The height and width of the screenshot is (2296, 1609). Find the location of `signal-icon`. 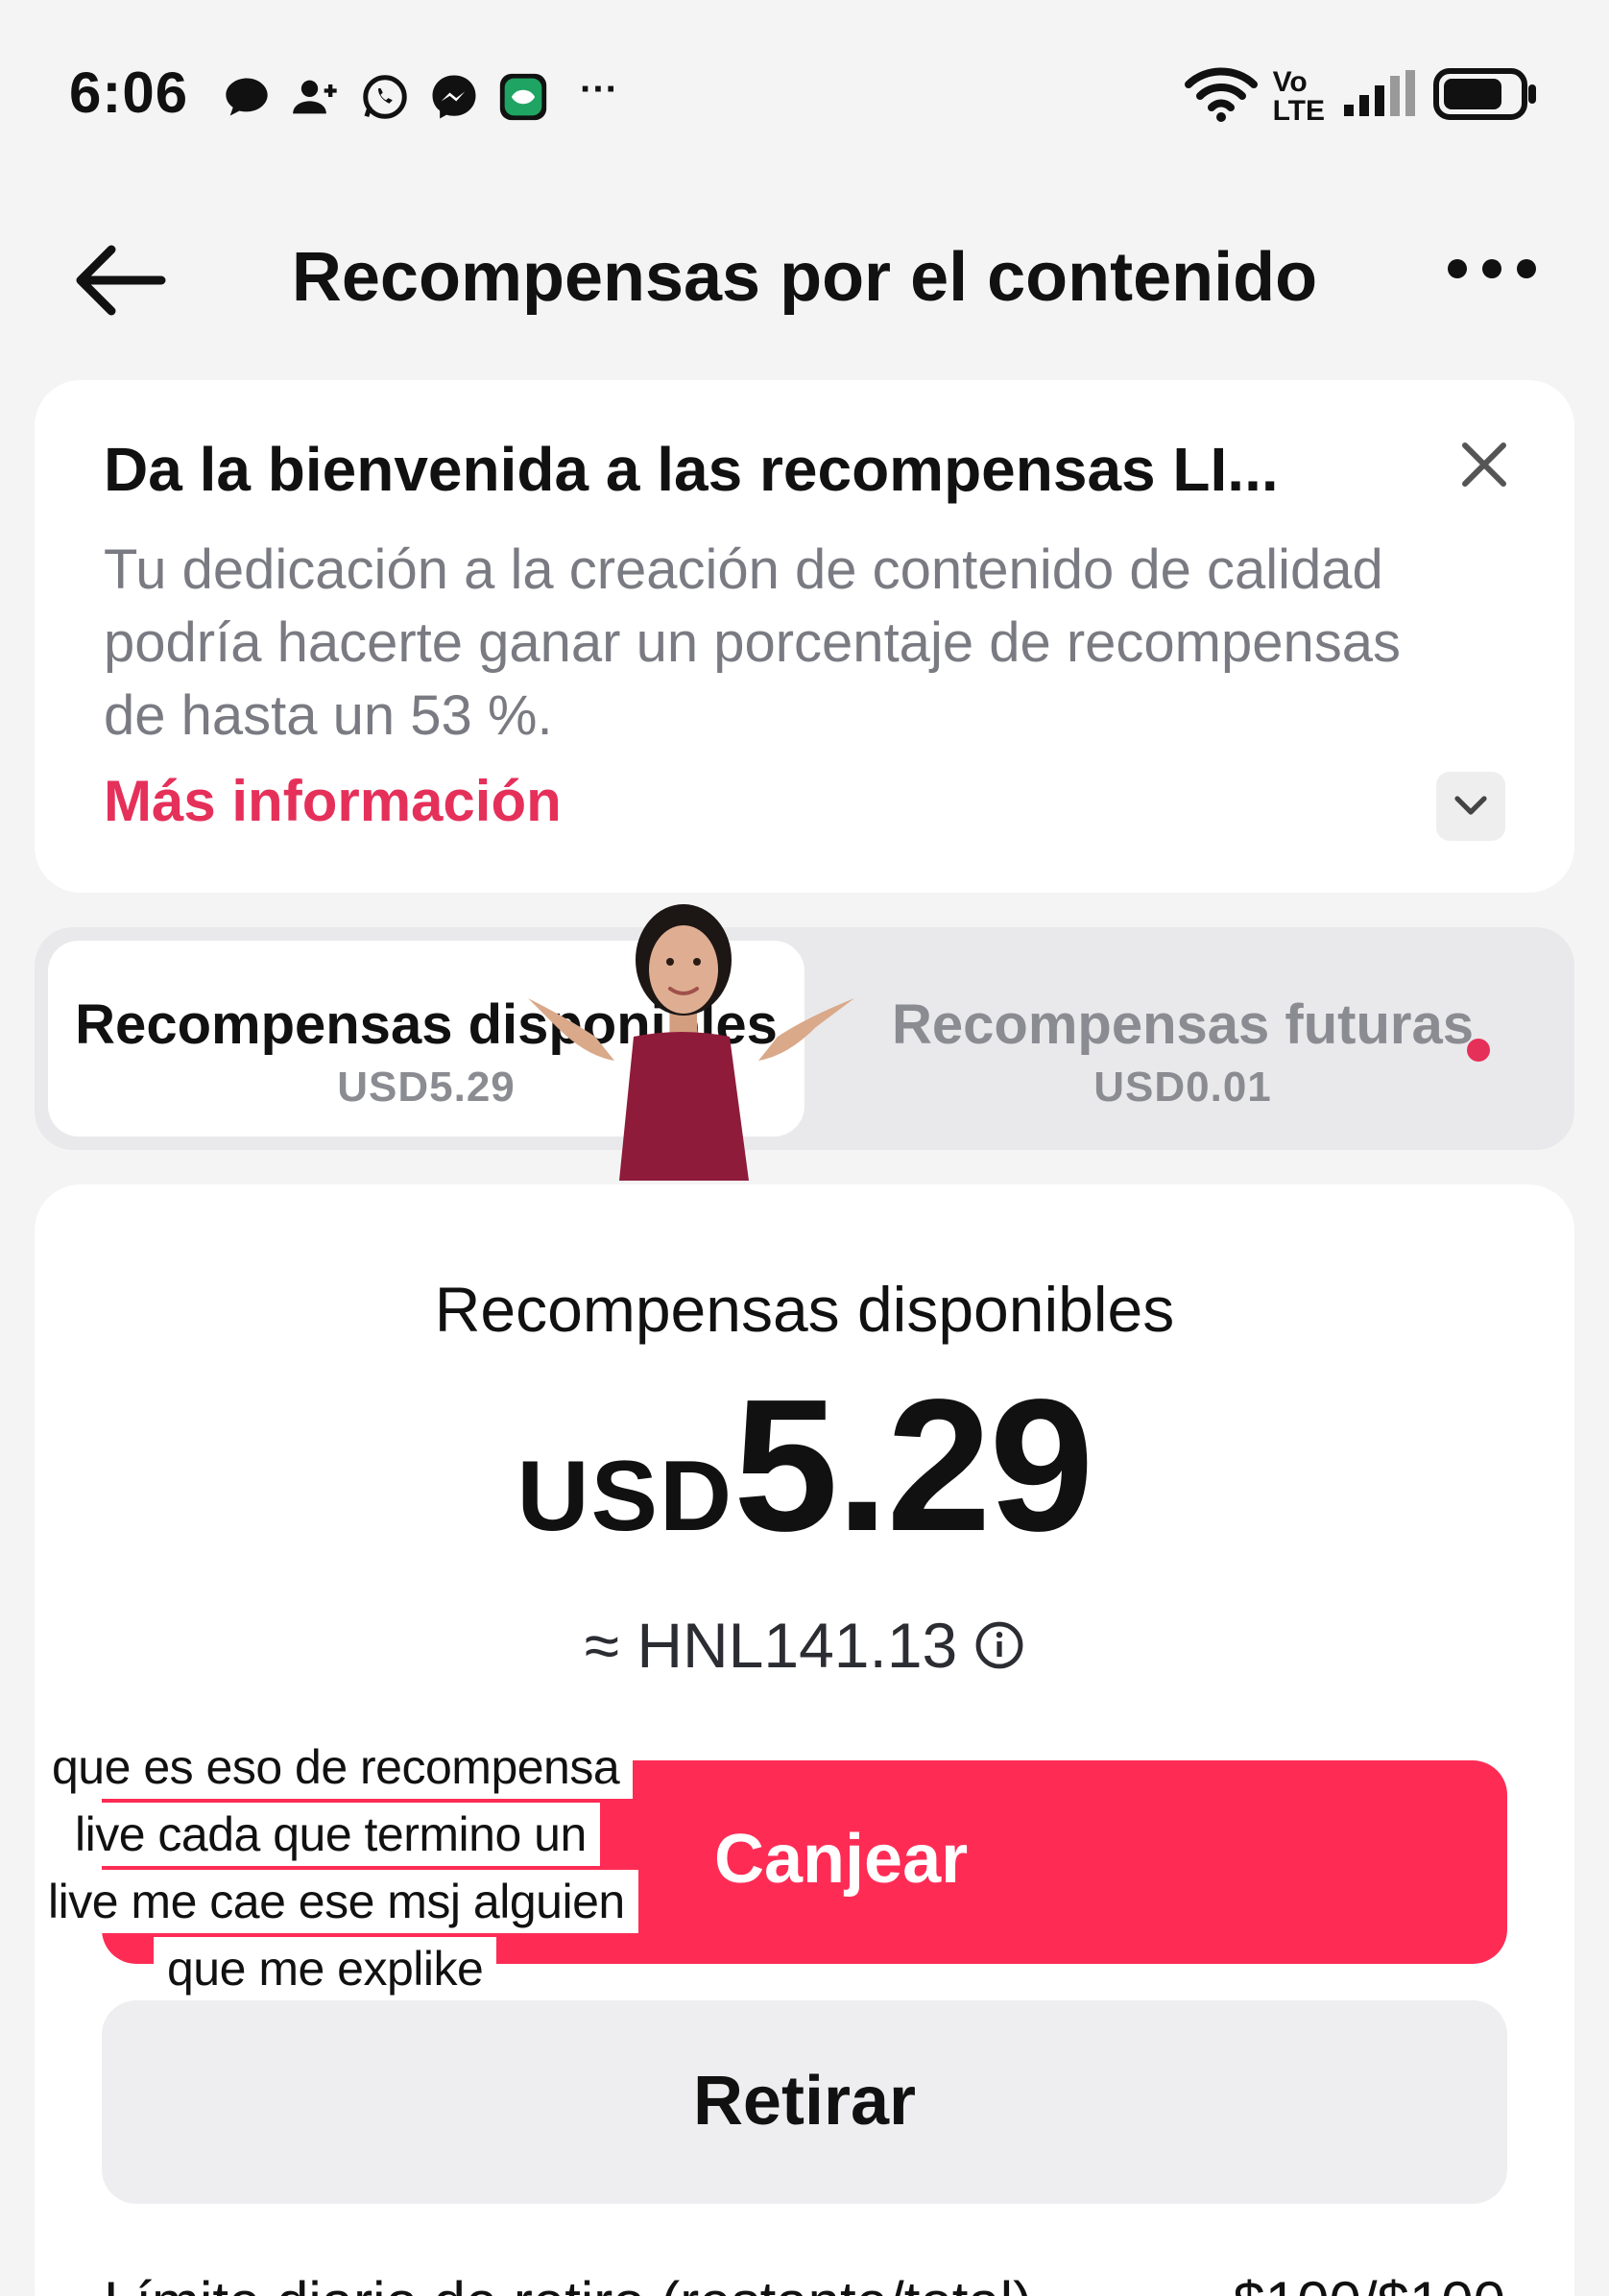

signal-icon is located at coordinates (1378, 96).